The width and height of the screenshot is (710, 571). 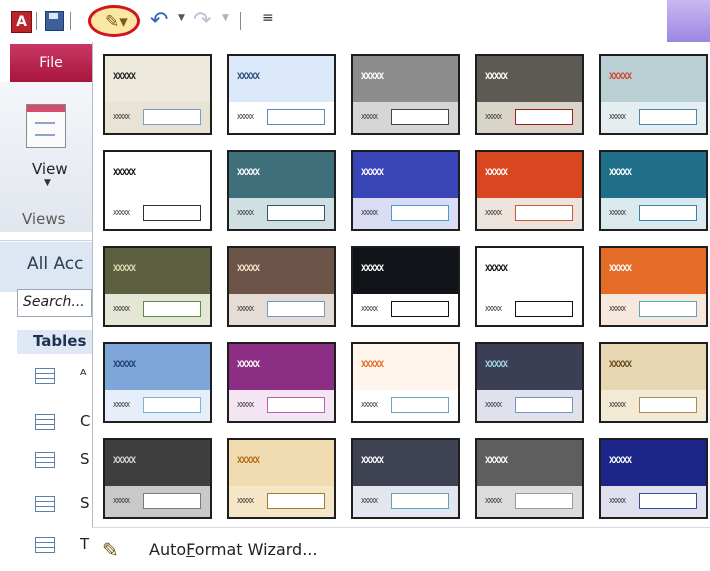 What do you see at coordinates (355, 21) in the screenshot?
I see `quick-access-toolbar: A ✎▾ ↶ ▼ ↷ ▼ ≡` at bounding box center [355, 21].